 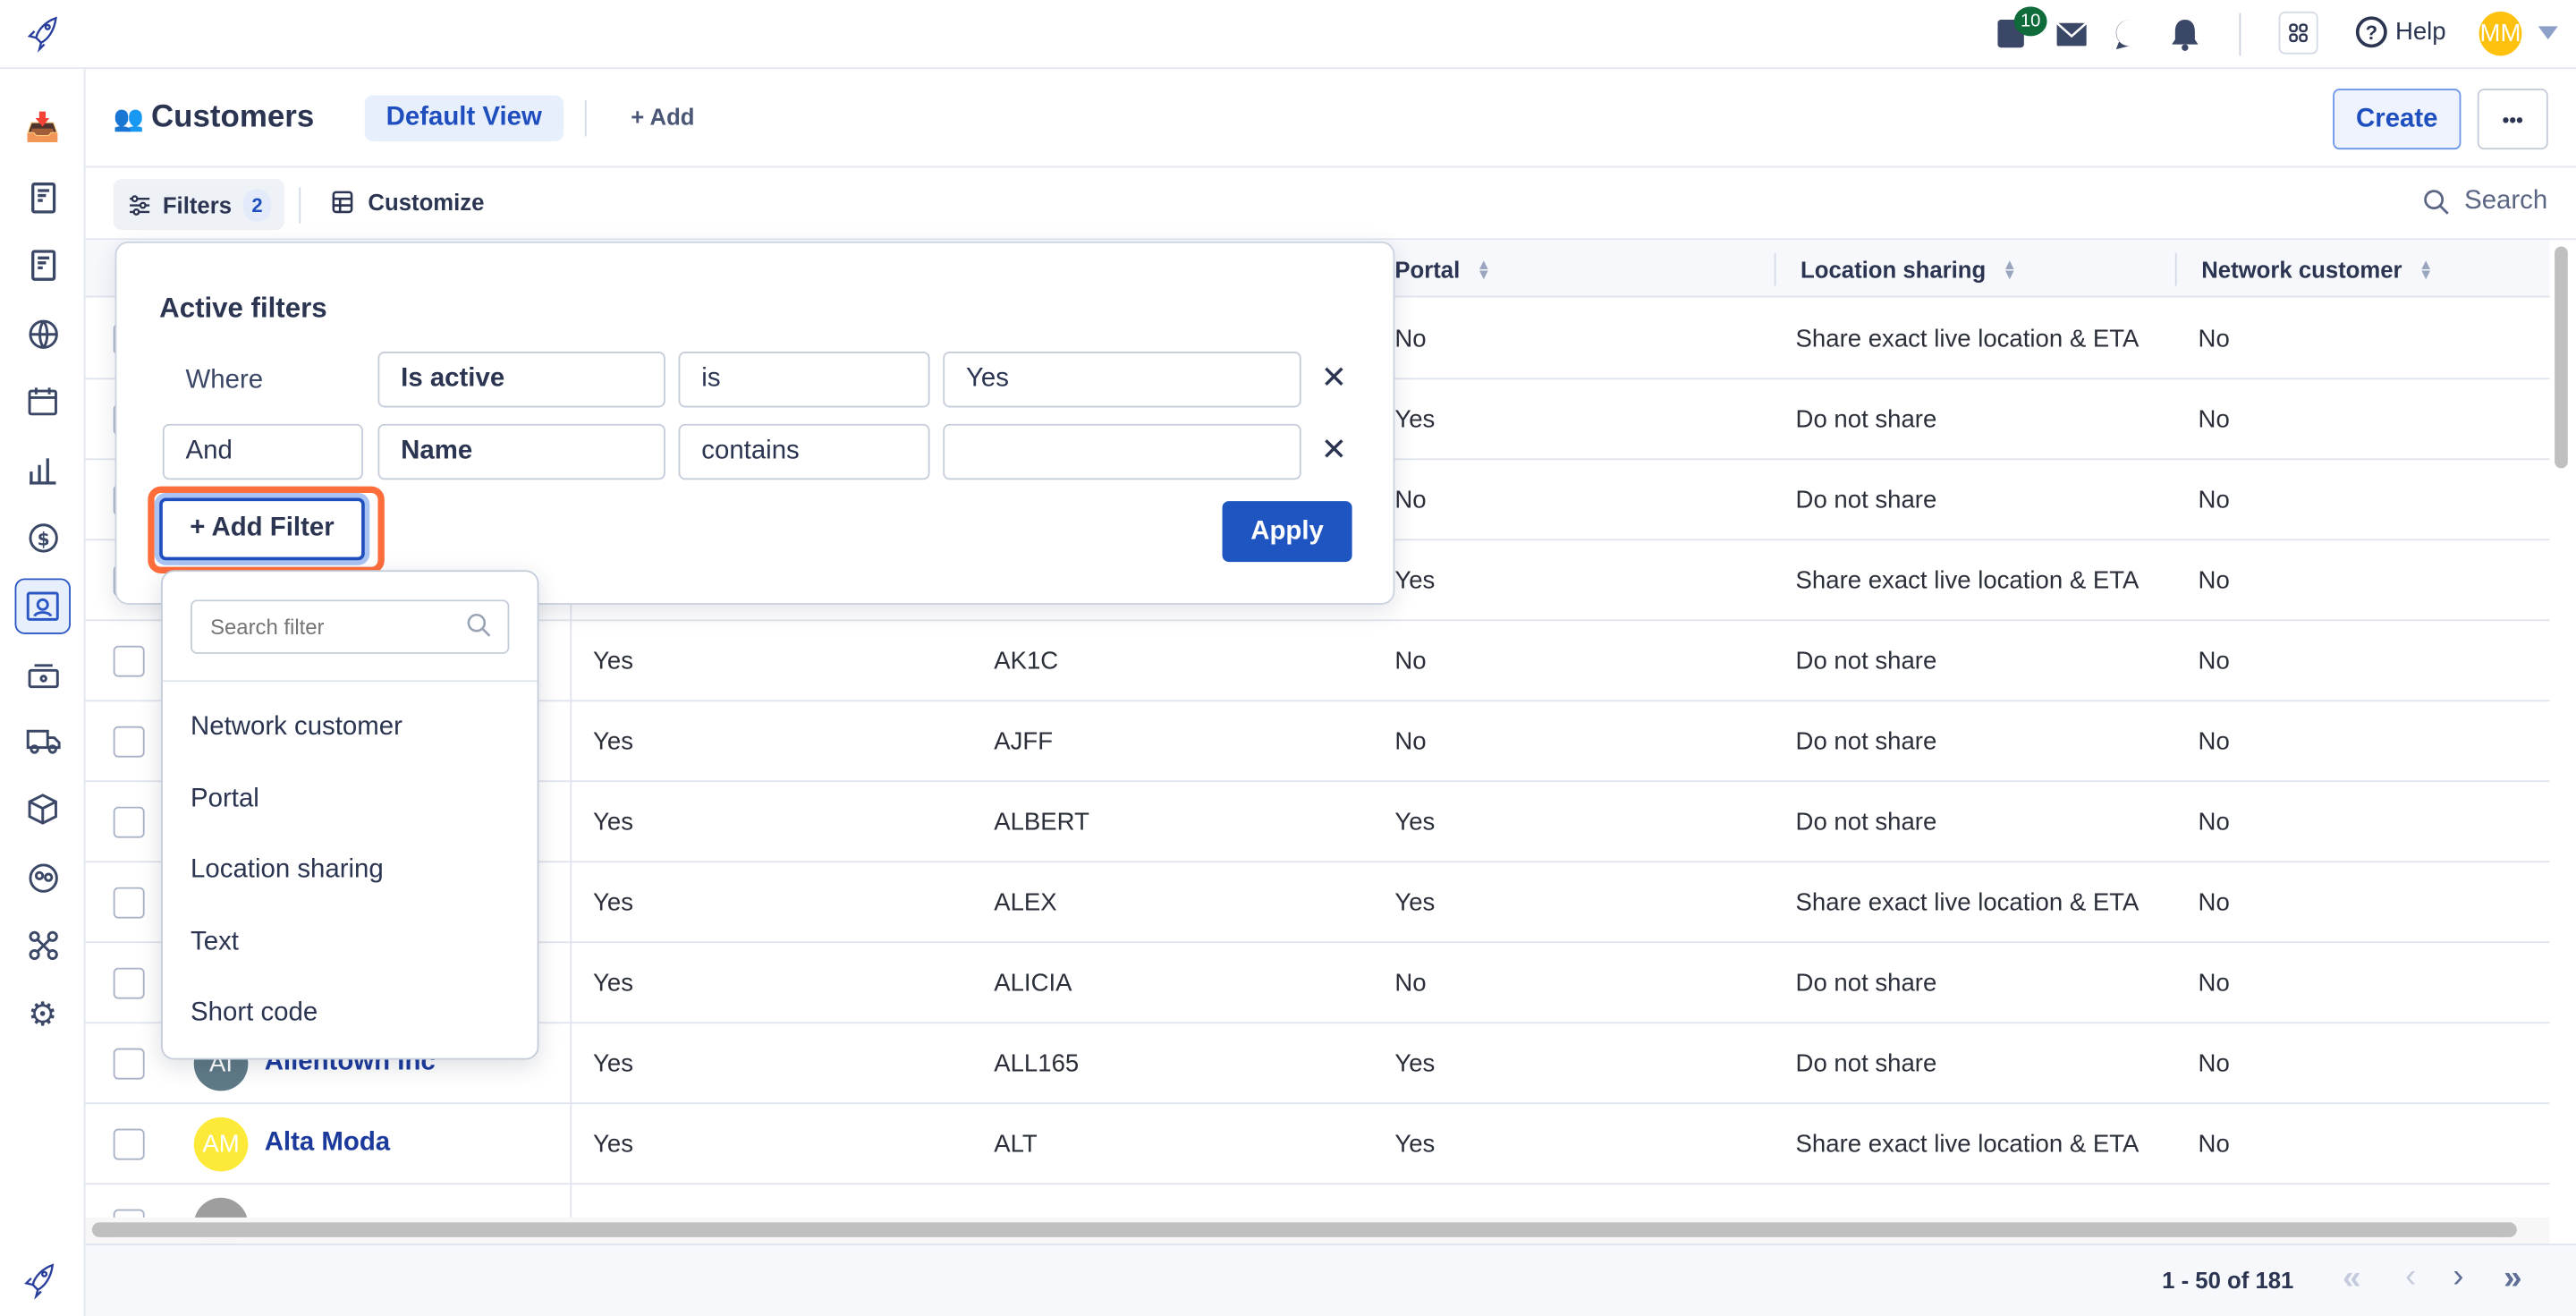 What do you see at coordinates (2351, 1279) in the screenshot?
I see `first-page-icon: «` at bounding box center [2351, 1279].